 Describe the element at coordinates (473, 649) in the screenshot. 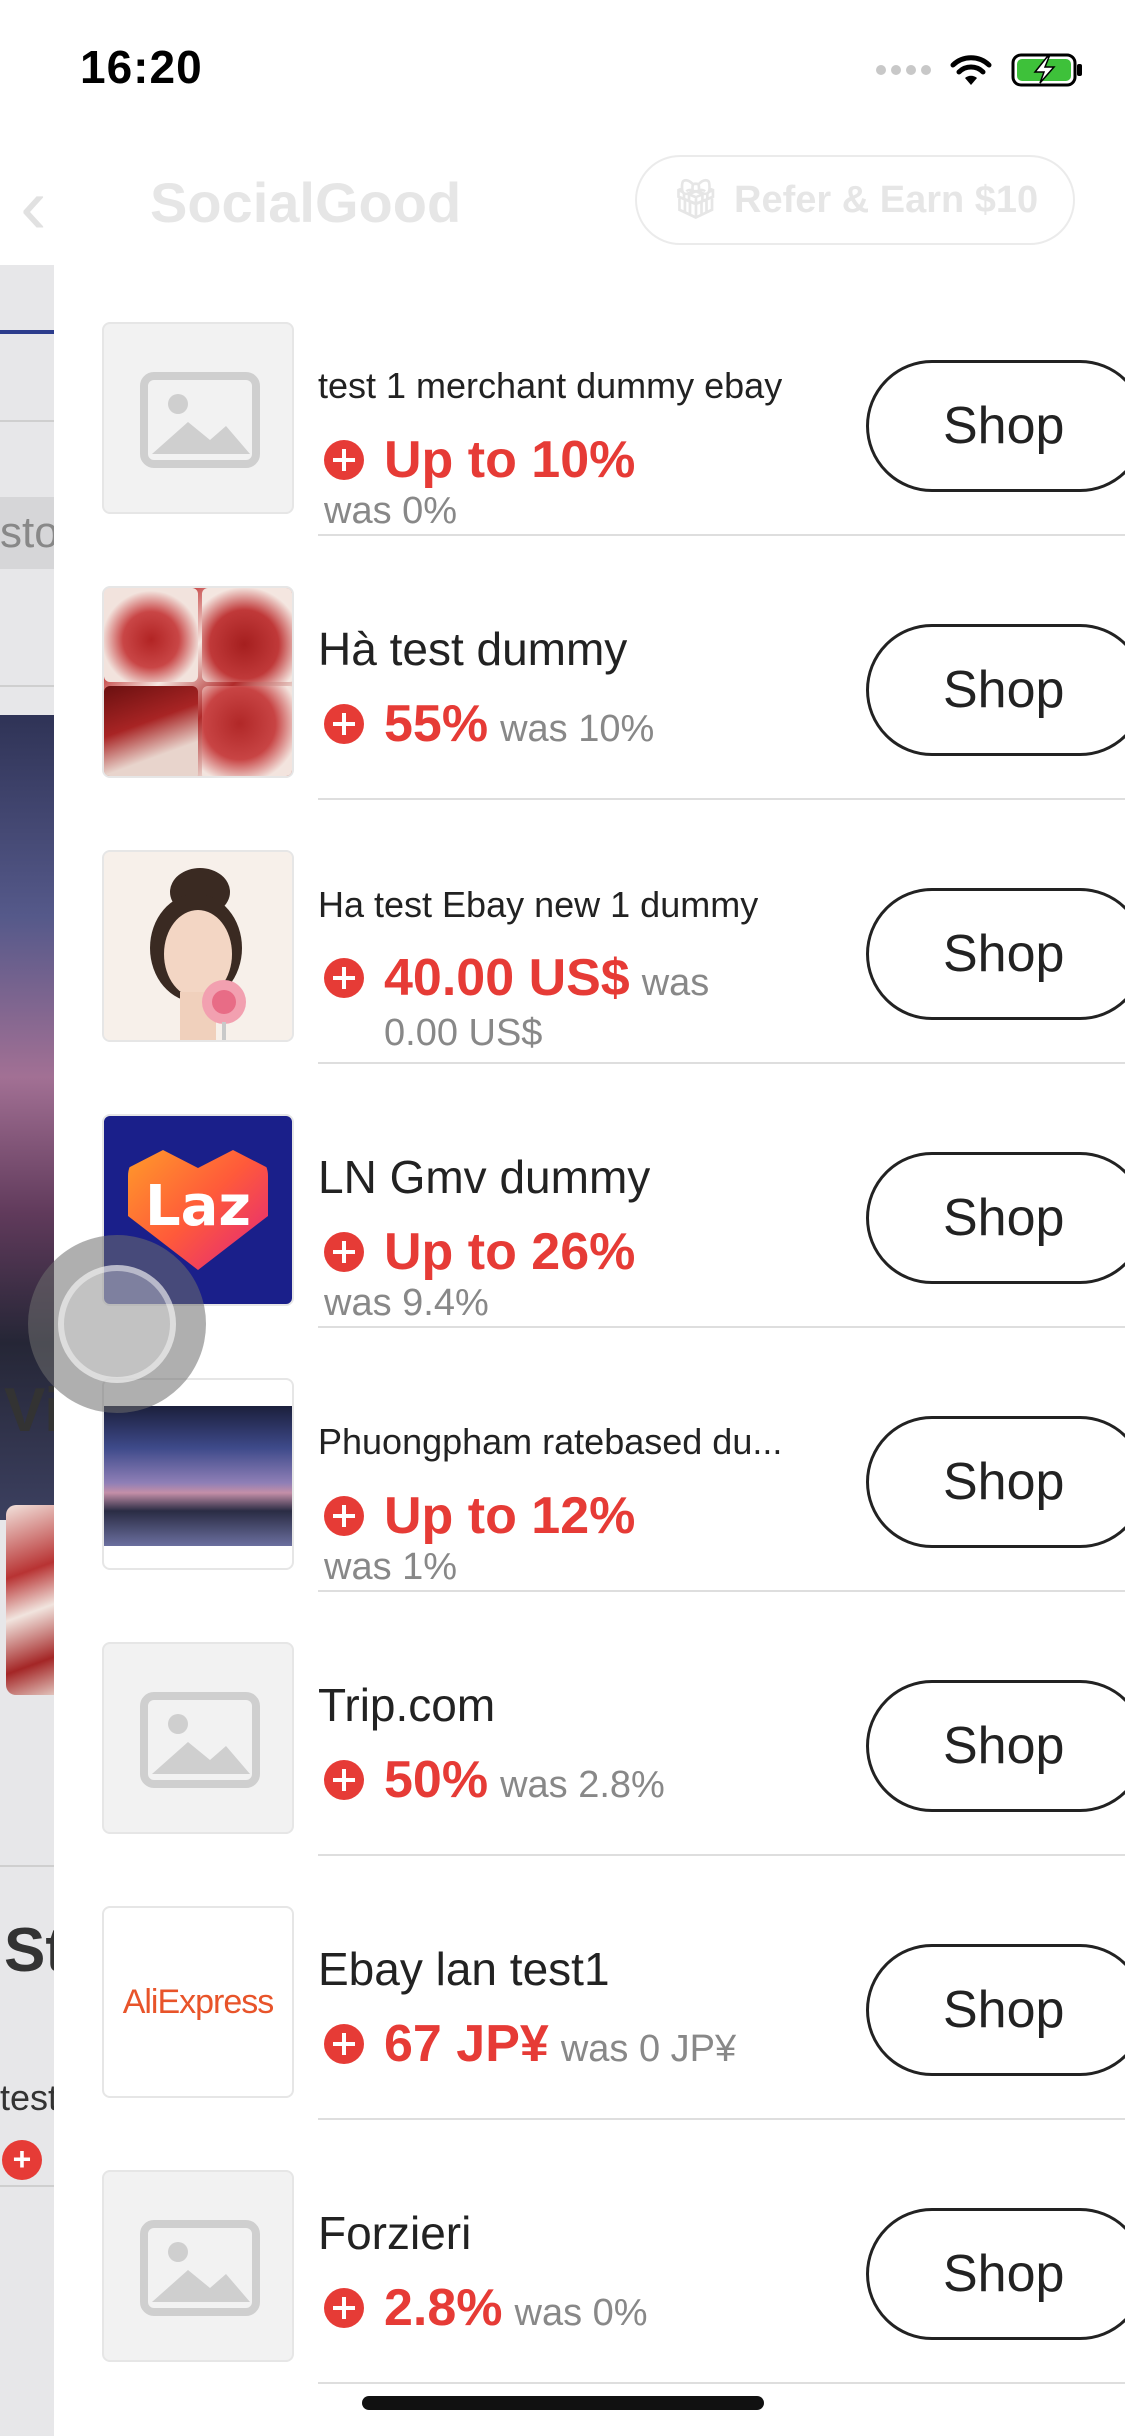

I see `merchant-name: Hà test dummy` at that location.